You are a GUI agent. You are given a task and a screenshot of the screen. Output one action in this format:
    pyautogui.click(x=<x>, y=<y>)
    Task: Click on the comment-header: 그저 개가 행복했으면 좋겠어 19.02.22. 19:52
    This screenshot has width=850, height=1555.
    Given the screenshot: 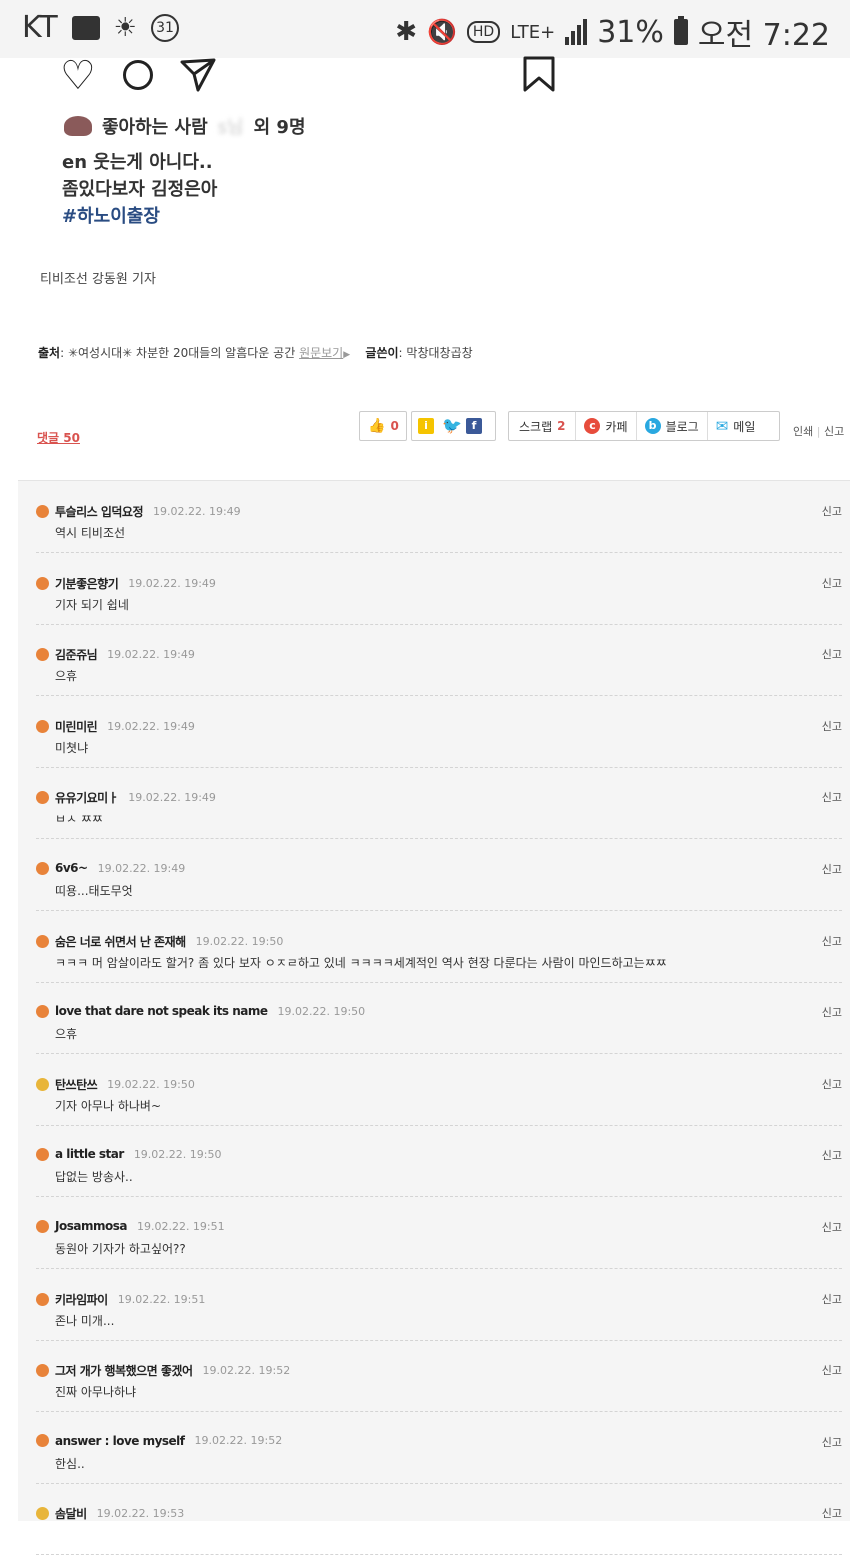 What is the action you would take?
    pyautogui.click(x=163, y=1370)
    